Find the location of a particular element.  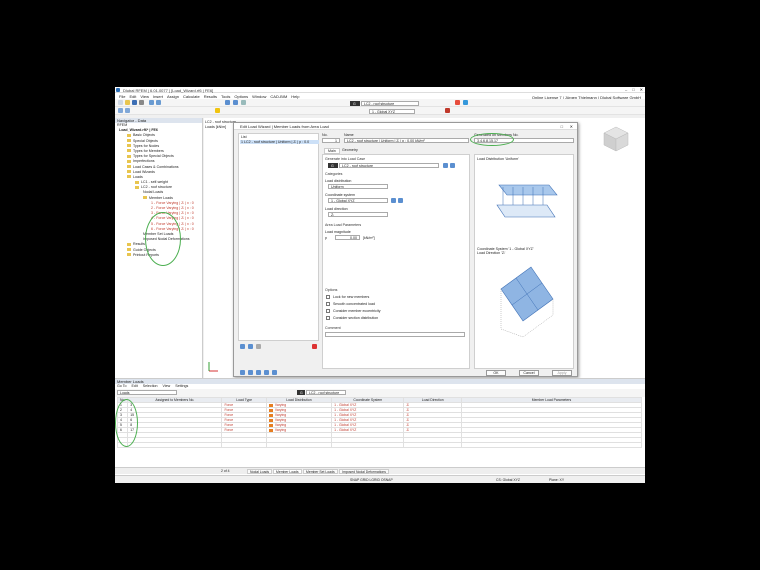

tab-member-loads: Member Loads is located at coordinates (287, 471).